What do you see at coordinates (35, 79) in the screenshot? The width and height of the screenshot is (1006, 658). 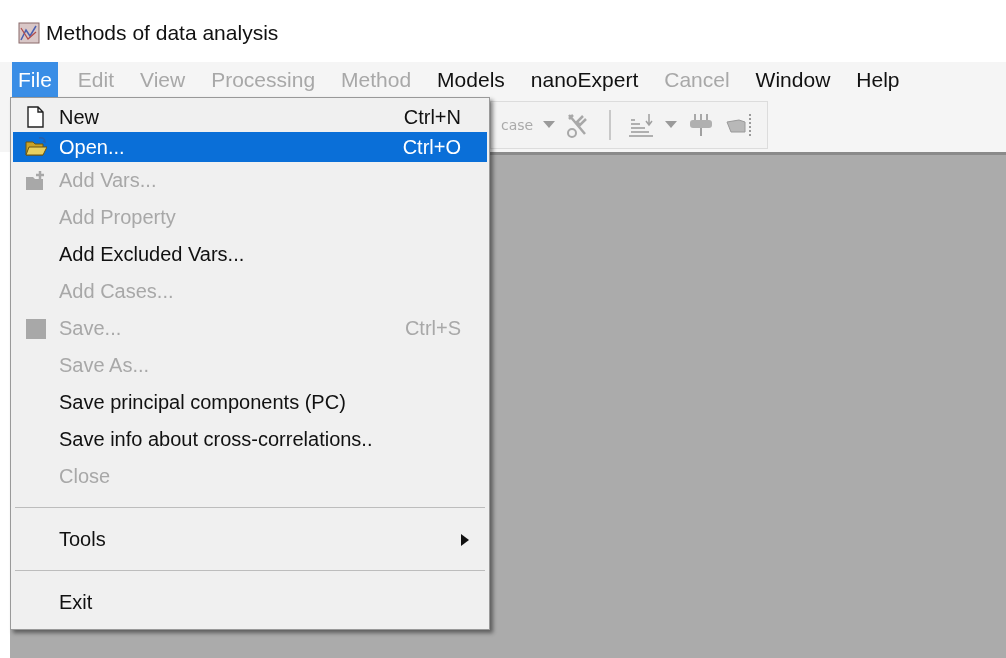 I see `menu-item: File` at bounding box center [35, 79].